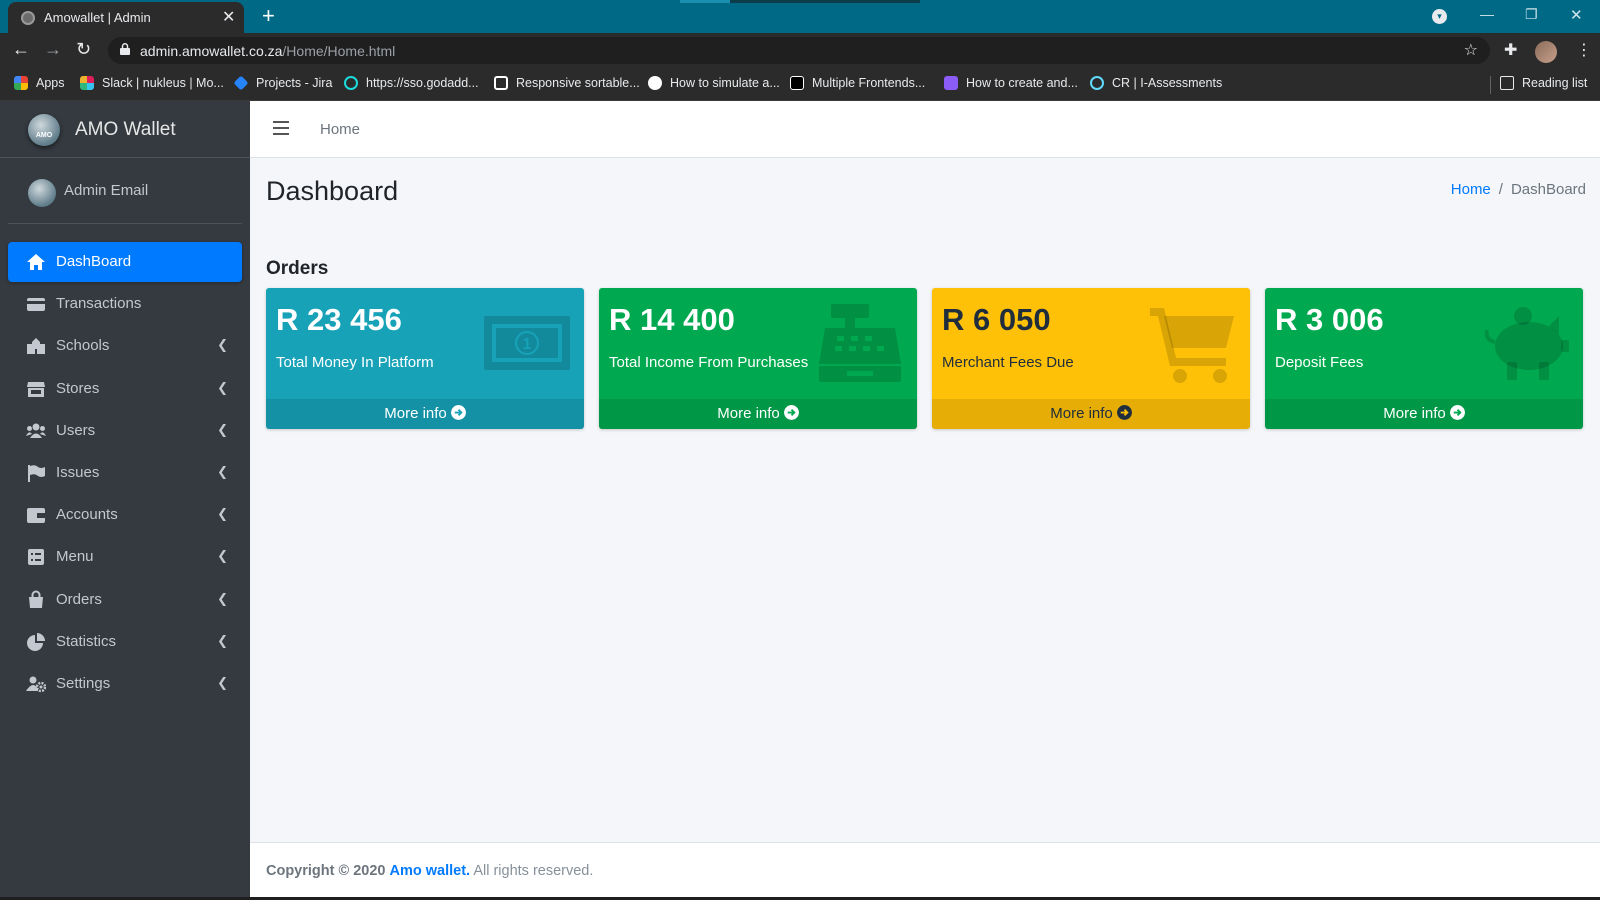  What do you see at coordinates (83, 345) in the screenshot?
I see `sidebar-item-label: Schools` at bounding box center [83, 345].